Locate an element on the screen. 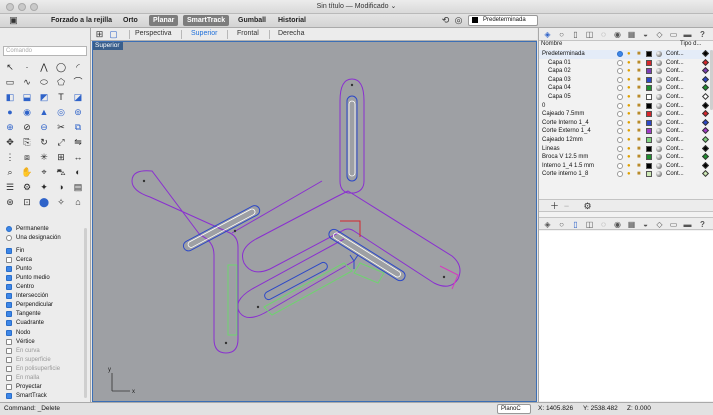 This screenshot has height=415, width=713. add-layer-icon: ＋ is located at coordinates (554, 206).